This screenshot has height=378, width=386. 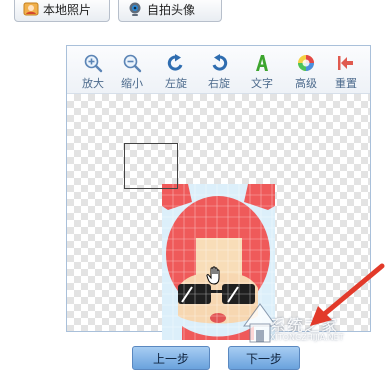 I want to click on reset-label: 重置, so click(x=346, y=83).